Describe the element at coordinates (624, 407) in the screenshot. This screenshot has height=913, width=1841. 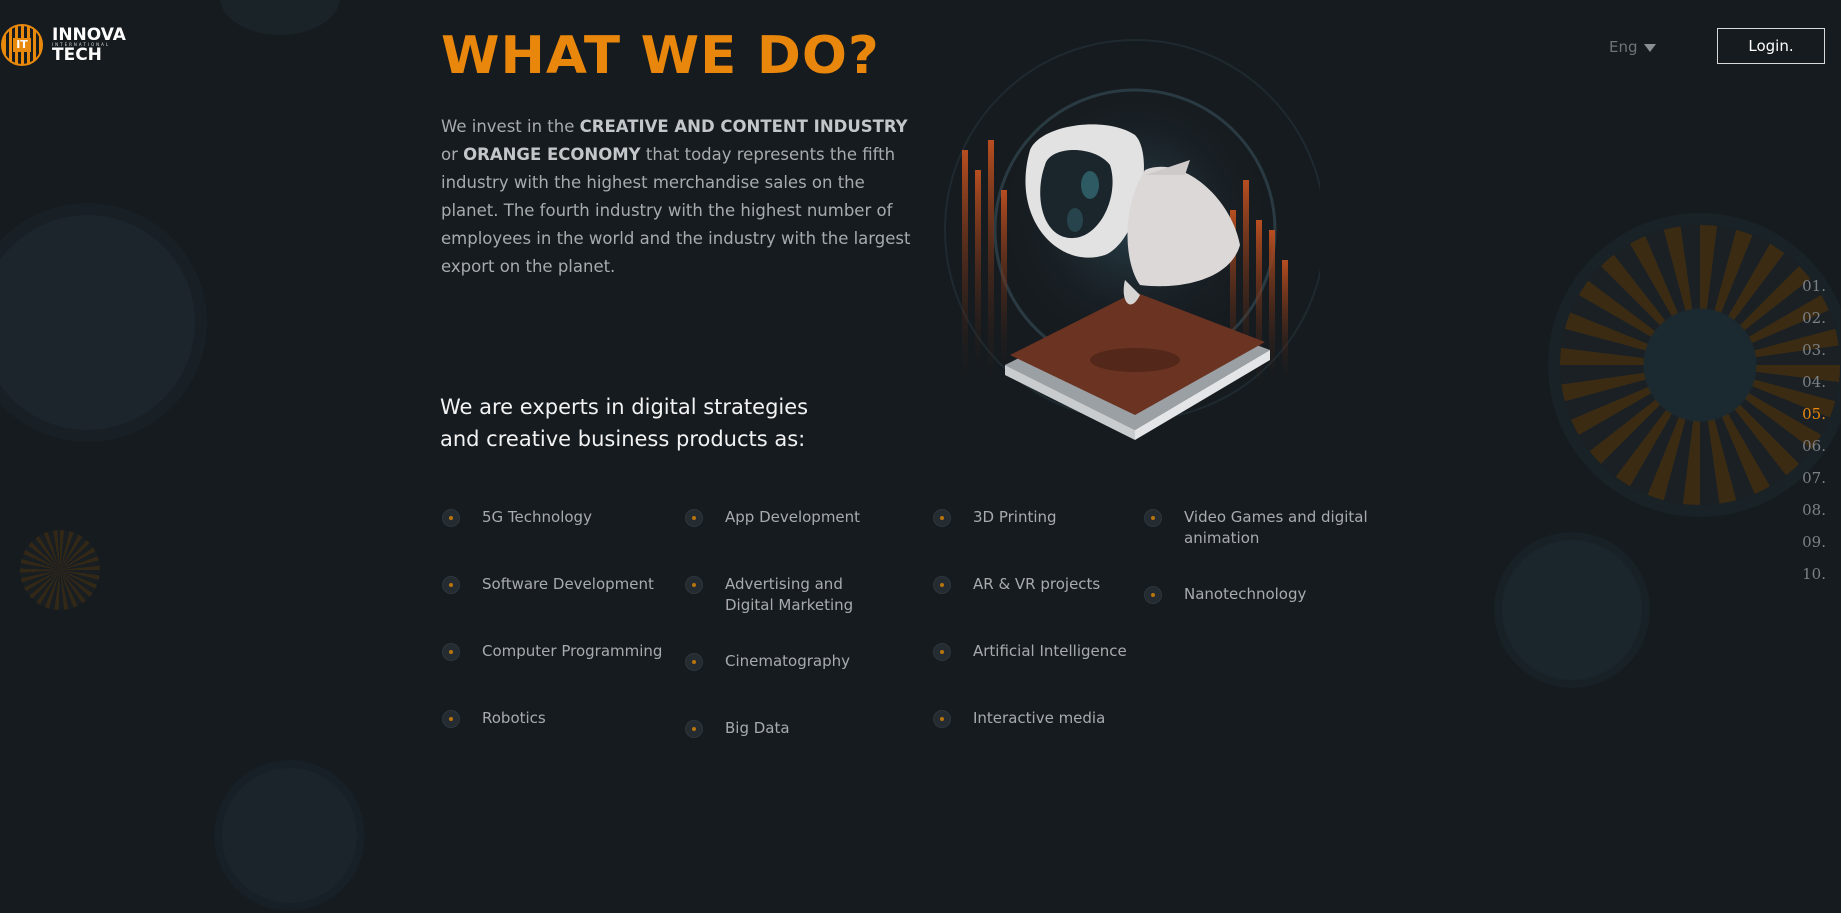
I see `experts-line-1: We are experts in digital strategies` at that location.